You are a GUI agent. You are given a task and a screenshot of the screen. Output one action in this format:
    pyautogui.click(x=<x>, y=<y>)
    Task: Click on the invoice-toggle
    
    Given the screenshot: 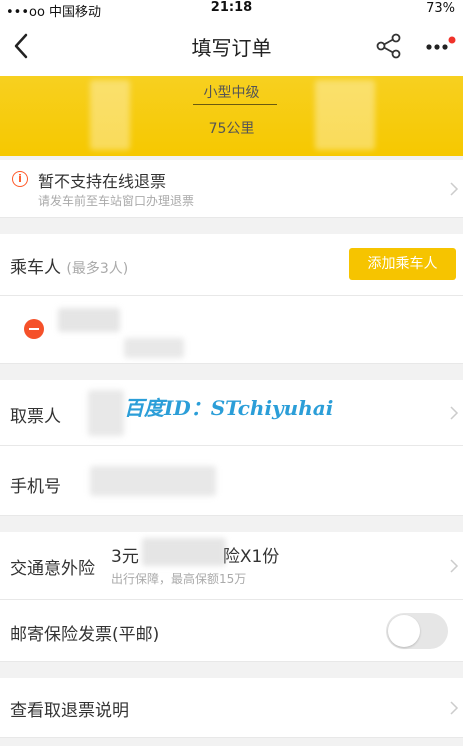 What is the action you would take?
    pyautogui.click(x=417, y=631)
    